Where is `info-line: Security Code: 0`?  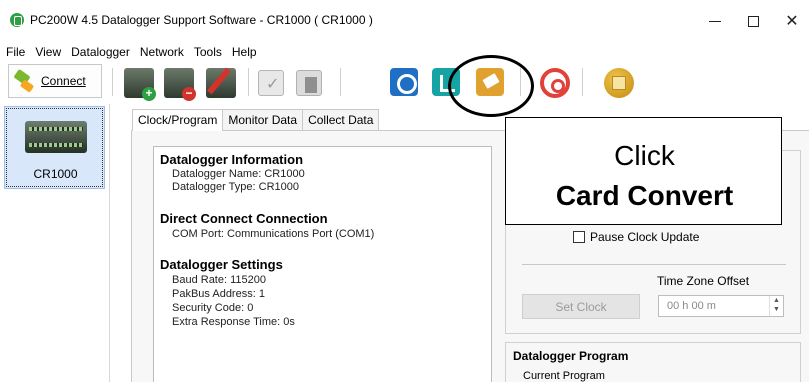
info-line: Security Code: 0 is located at coordinates (213, 308).